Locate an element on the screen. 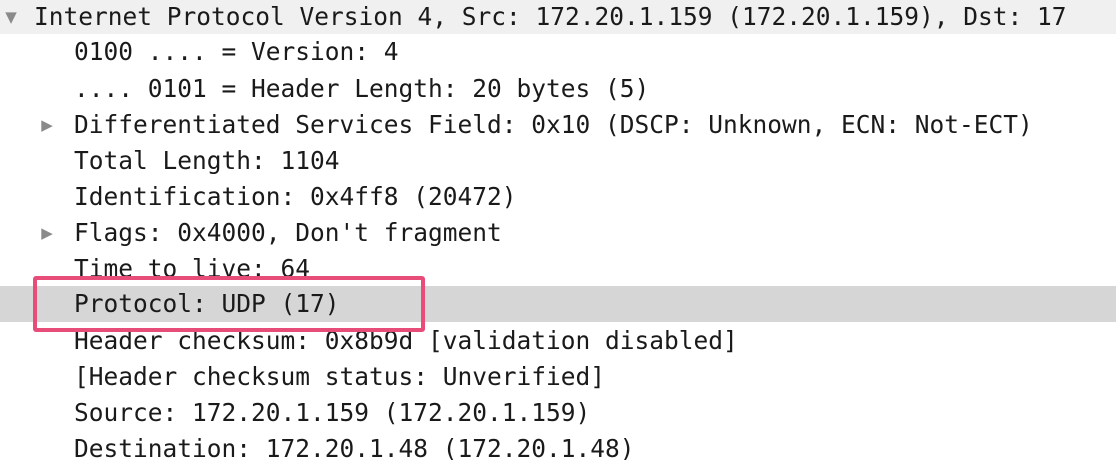 The height and width of the screenshot is (460, 1116). tree-row-version: 0100 .... = Version: 4 is located at coordinates (558, 52).